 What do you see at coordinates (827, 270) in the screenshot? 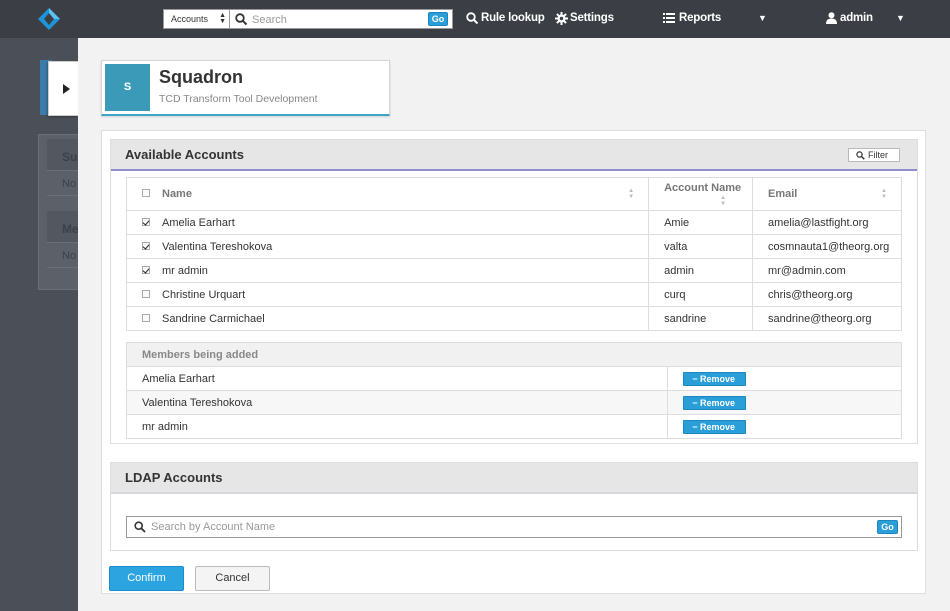
I see `account-email-cell: mr@admin.com` at bounding box center [827, 270].